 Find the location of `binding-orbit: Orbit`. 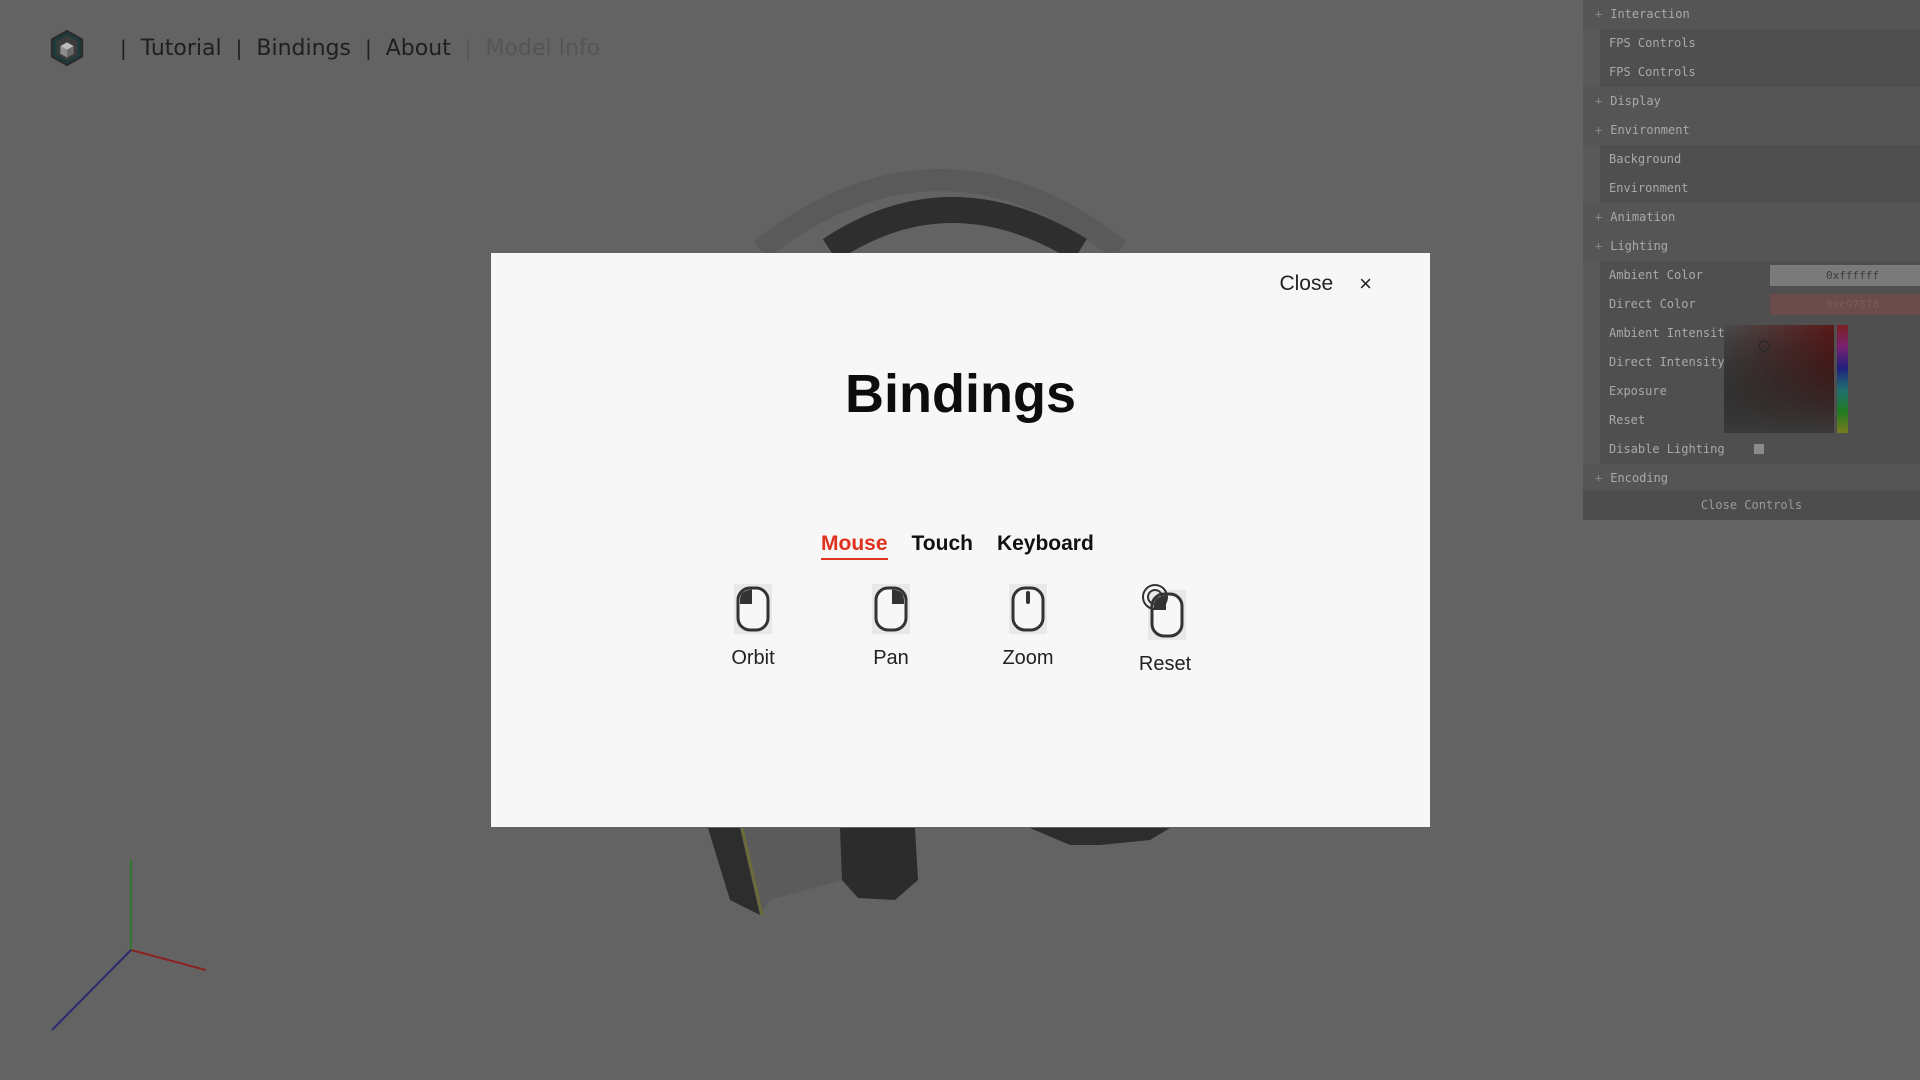

binding-orbit: Orbit is located at coordinates (753, 626).